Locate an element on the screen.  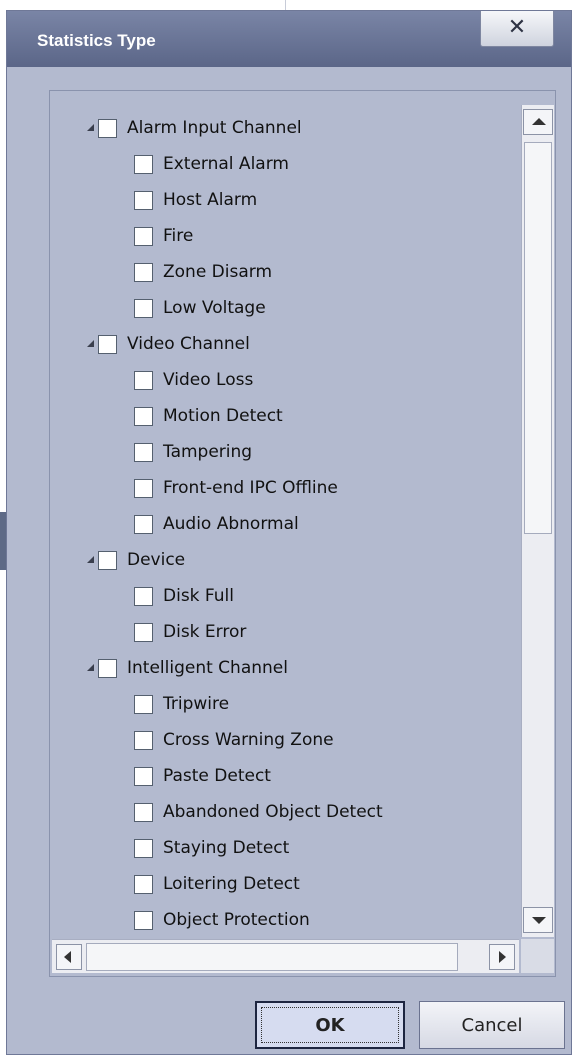
vertical-scrollbar is located at coordinates (537, 521).